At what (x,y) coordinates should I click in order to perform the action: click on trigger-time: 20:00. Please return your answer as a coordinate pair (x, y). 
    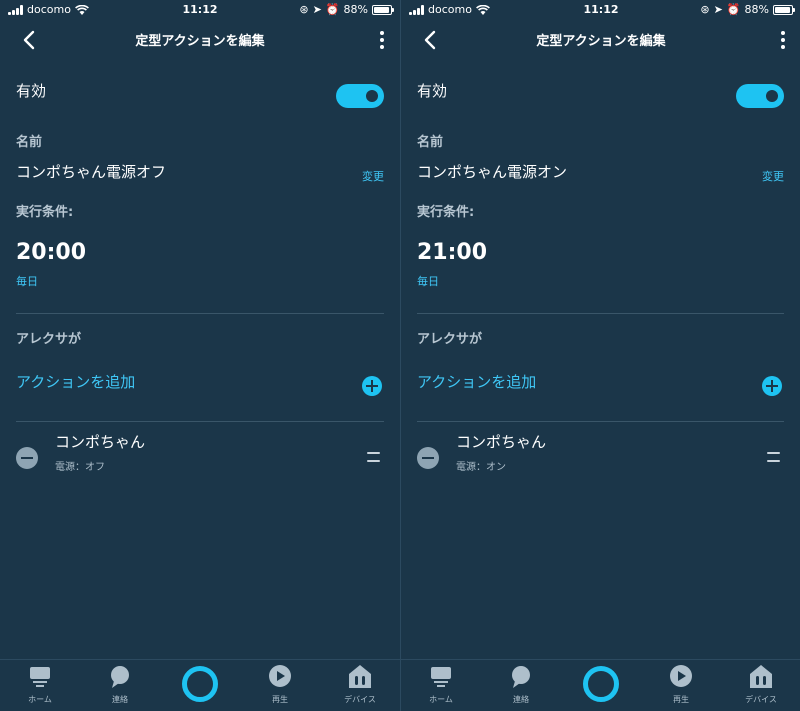
    Looking at the image, I should click on (51, 252).